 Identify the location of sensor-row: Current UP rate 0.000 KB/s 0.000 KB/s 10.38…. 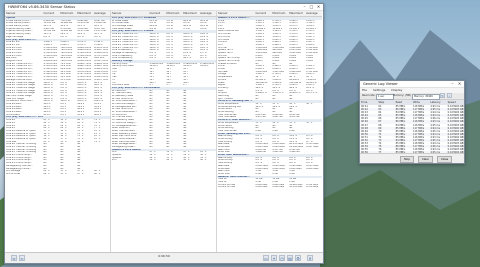
(269, 187).